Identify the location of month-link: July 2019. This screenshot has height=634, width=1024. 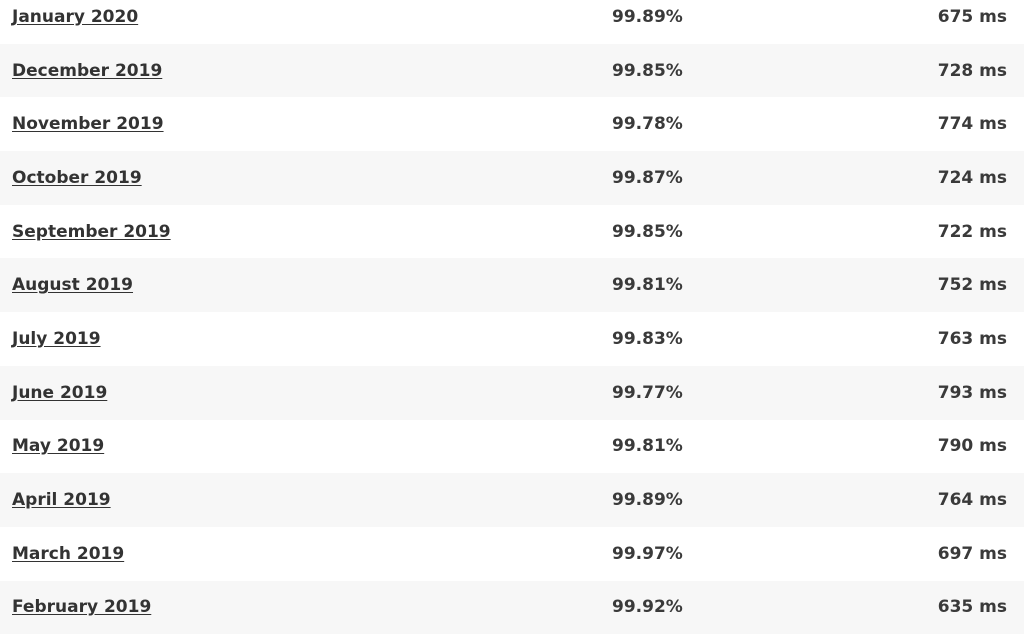
(56, 339).